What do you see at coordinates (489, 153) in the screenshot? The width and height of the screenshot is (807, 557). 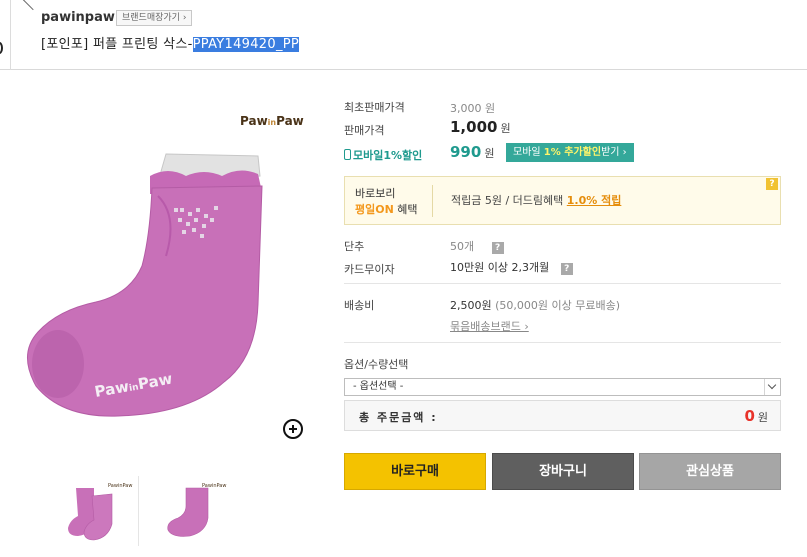 I see `mobile-price-currency: 원` at bounding box center [489, 153].